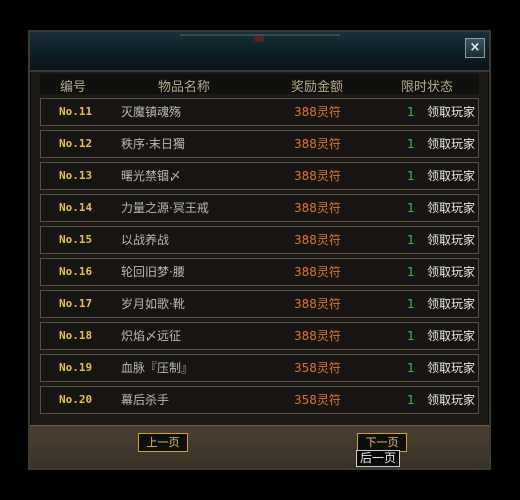 The height and width of the screenshot is (500, 520). Describe the element at coordinates (259, 272) in the screenshot. I see `table-row: No.16 轮回旧梦·腰 388灵符 1 领取玩家` at that location.